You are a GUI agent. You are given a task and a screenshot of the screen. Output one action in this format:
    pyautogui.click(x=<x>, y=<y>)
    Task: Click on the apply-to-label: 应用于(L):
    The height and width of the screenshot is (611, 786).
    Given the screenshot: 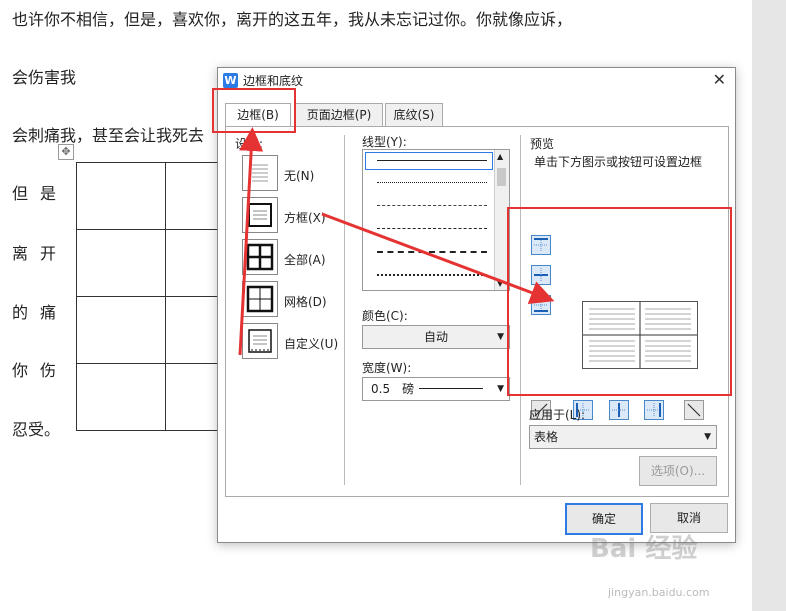 What is the action you would take?
    pyautogui.click(x=557, y=415)
    